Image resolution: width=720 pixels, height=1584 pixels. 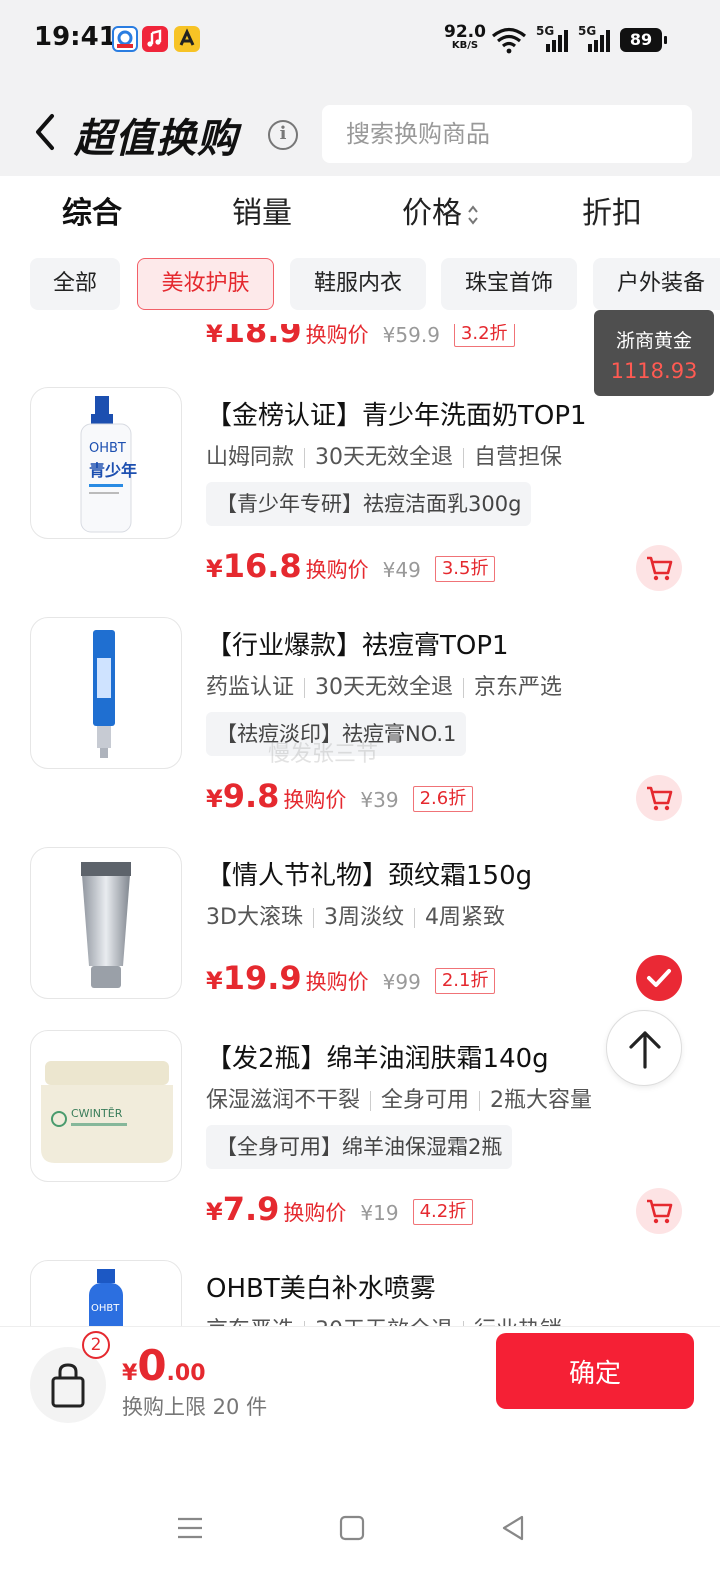 What do you see at coordinates (369, 504) in the screenshot?
I see `product-note: 【青少年专研】祛痘洁面乳300g` at bounding box center [369, 504].